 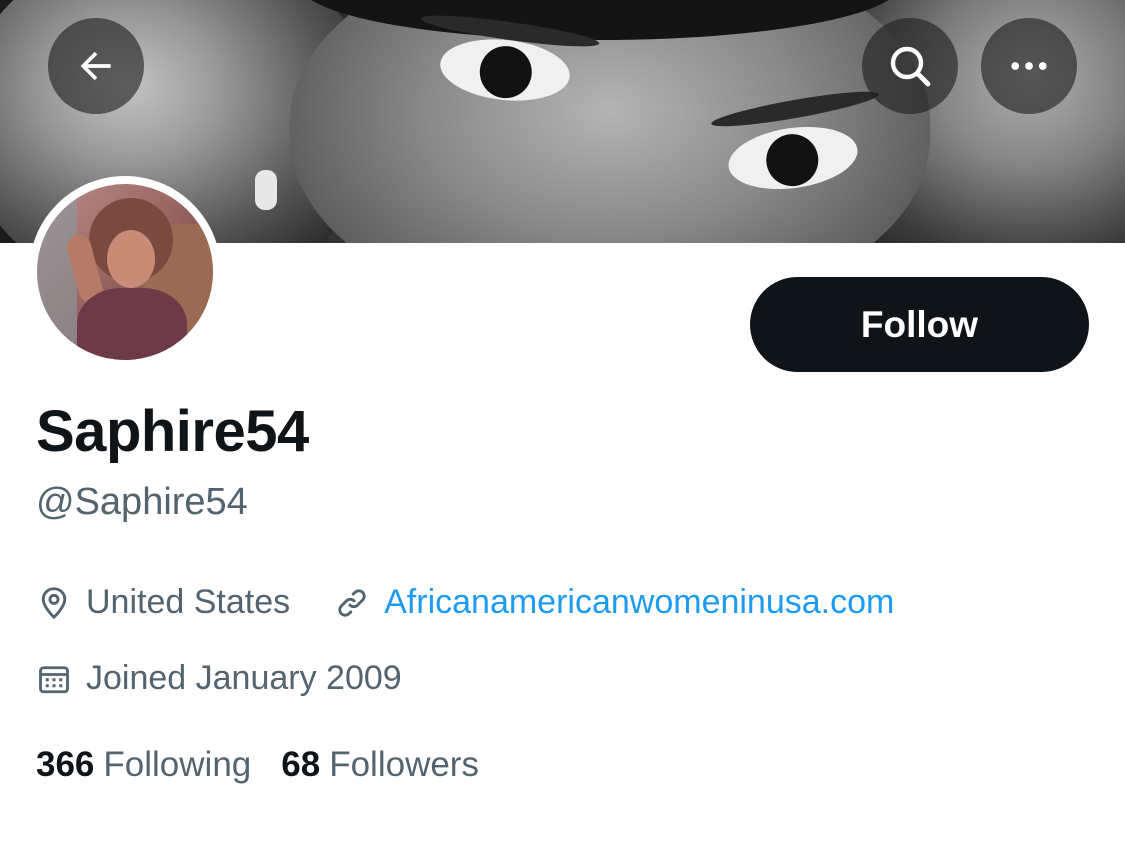 I want to click on followers-label: Followers, so click(x=404, y=764).